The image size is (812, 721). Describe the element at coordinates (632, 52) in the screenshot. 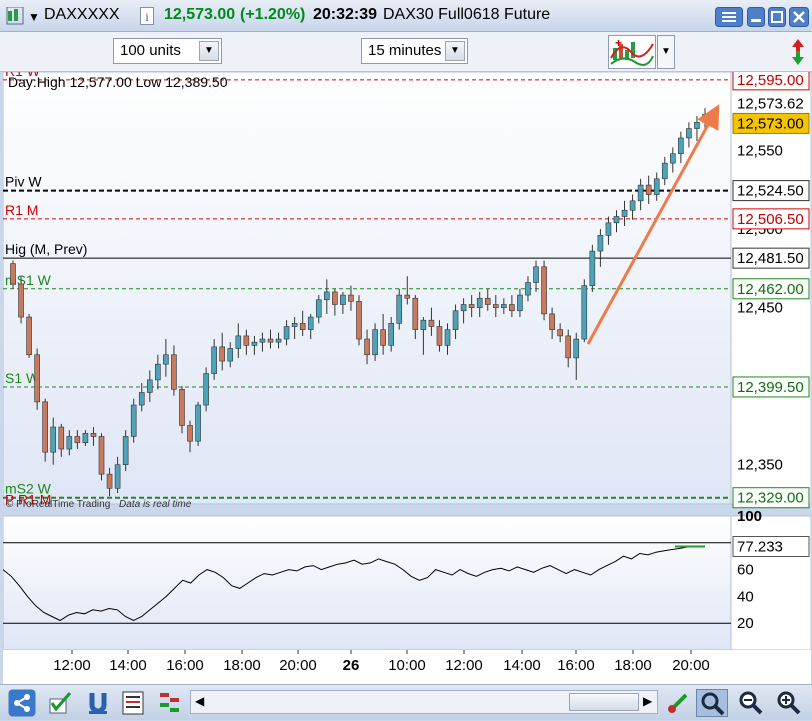

I see `indicators-button: +` at that location.